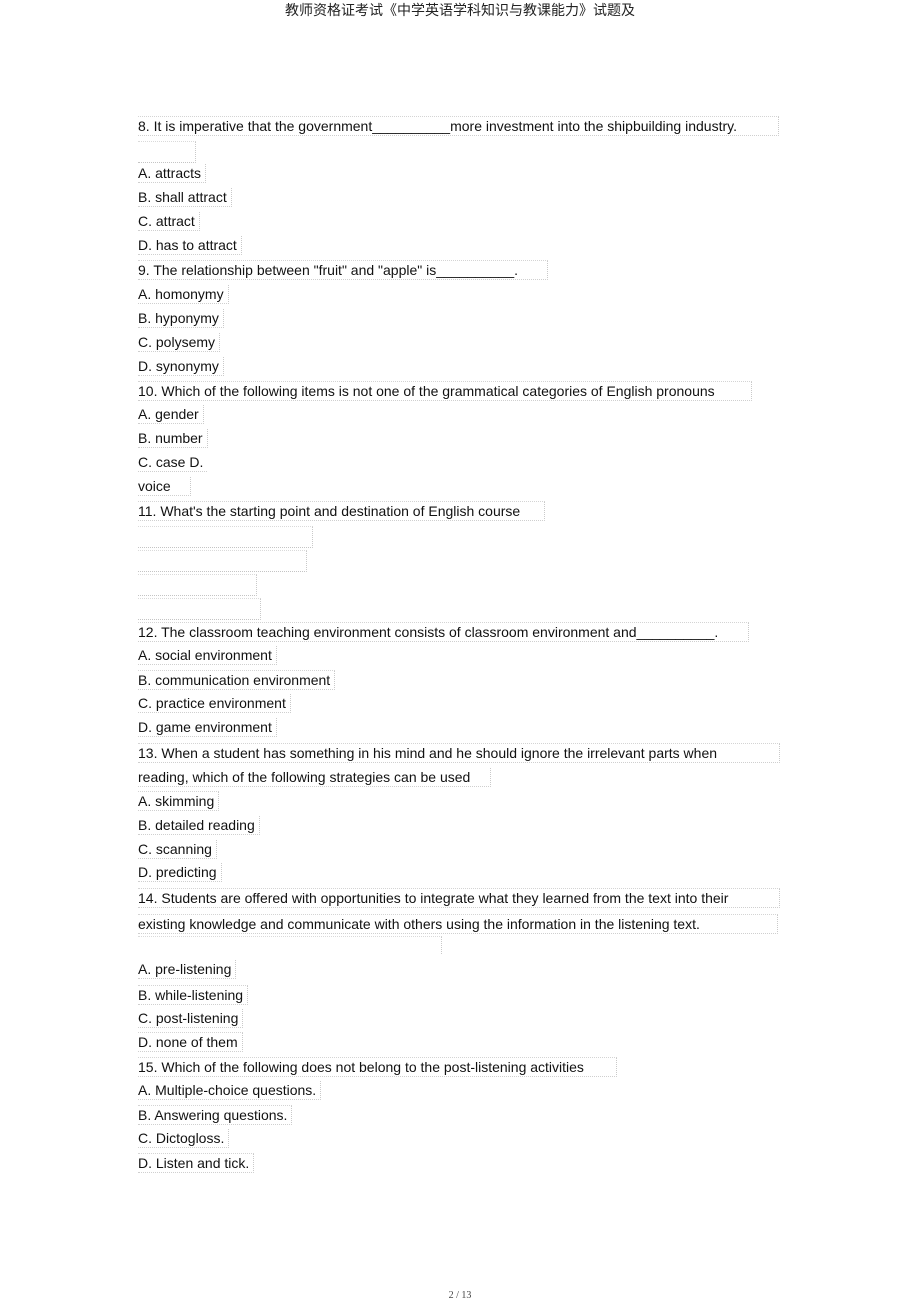 This screenshot has height=1303, width=920. What do you see at coordinates (184, 1138) in the screenshot?
I see `question-15-option-c: C. Dictogloss.` at bounding box center [184, 1138].